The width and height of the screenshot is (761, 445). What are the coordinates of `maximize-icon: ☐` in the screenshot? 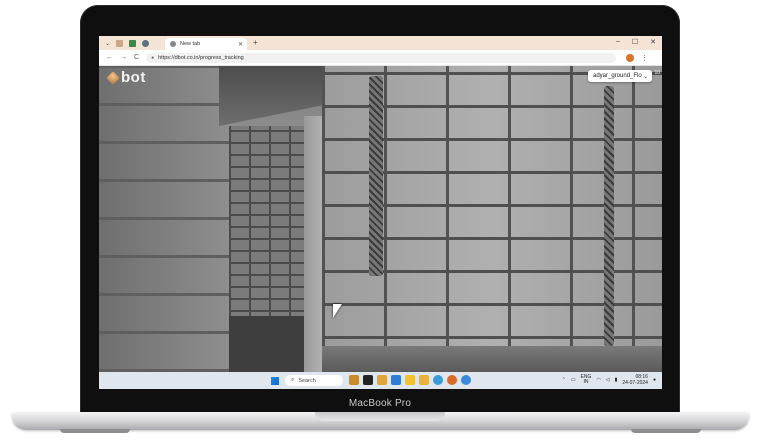 It's located at (635, 42).